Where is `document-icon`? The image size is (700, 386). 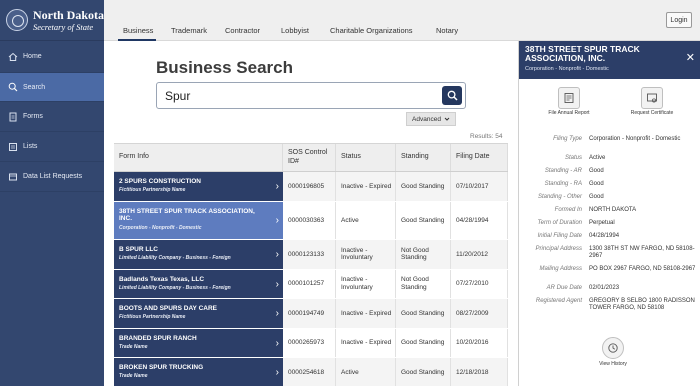
document-icon is located at coordinates (13, 117).